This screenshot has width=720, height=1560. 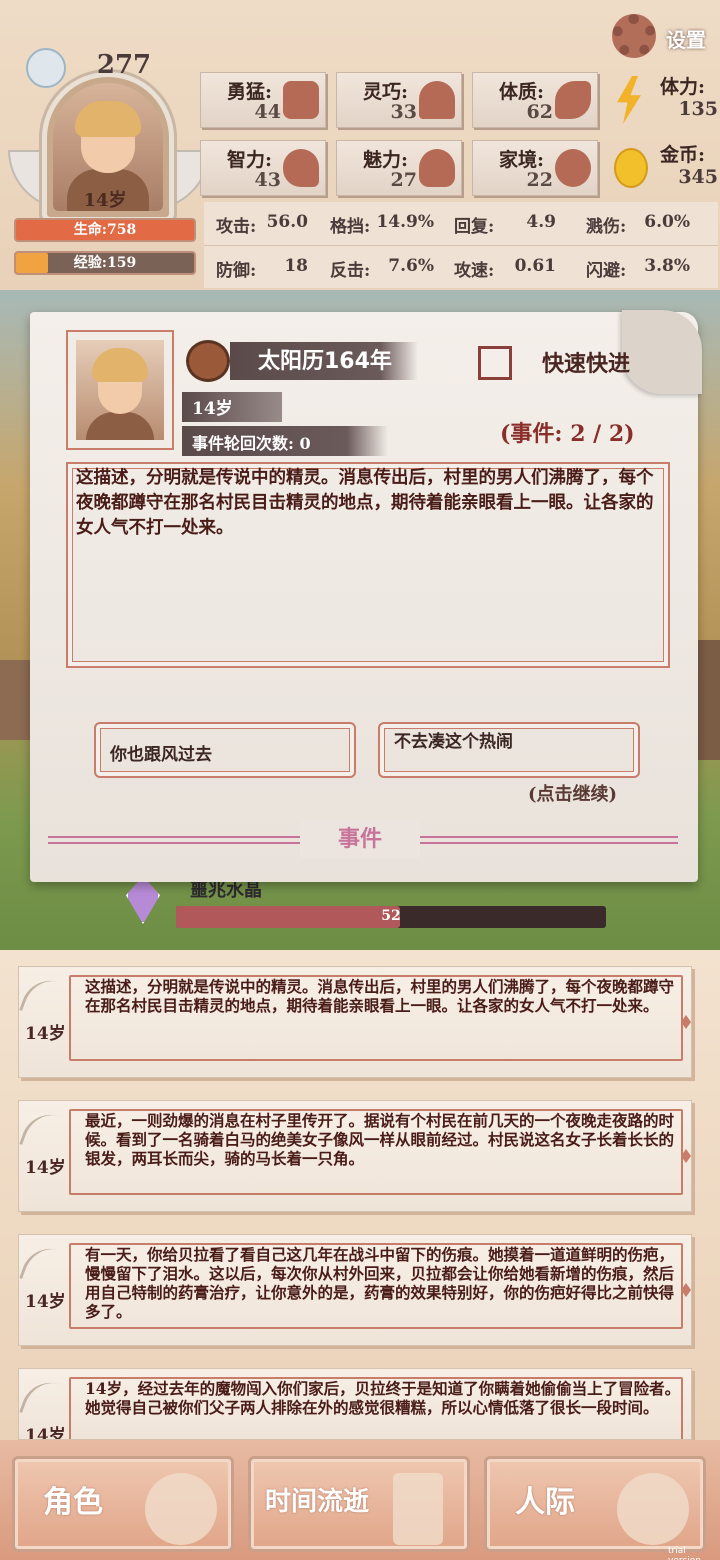 What do you see at coordinates (120, 426) in the screenshot?
I see `portrait-body` at bounding box center [120, 426].